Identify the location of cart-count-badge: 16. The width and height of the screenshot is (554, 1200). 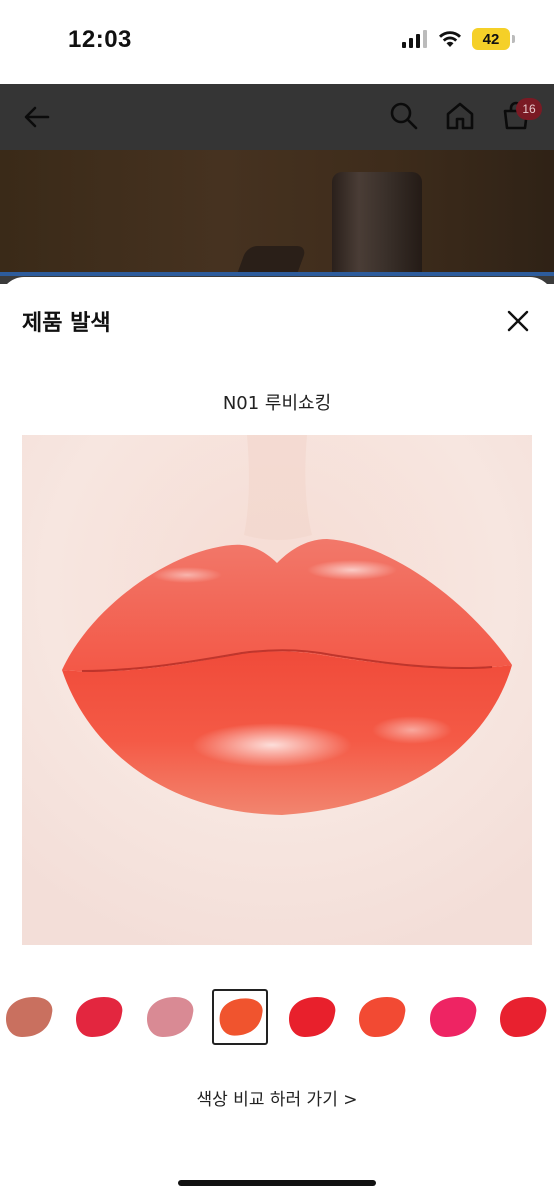
(529, 109).